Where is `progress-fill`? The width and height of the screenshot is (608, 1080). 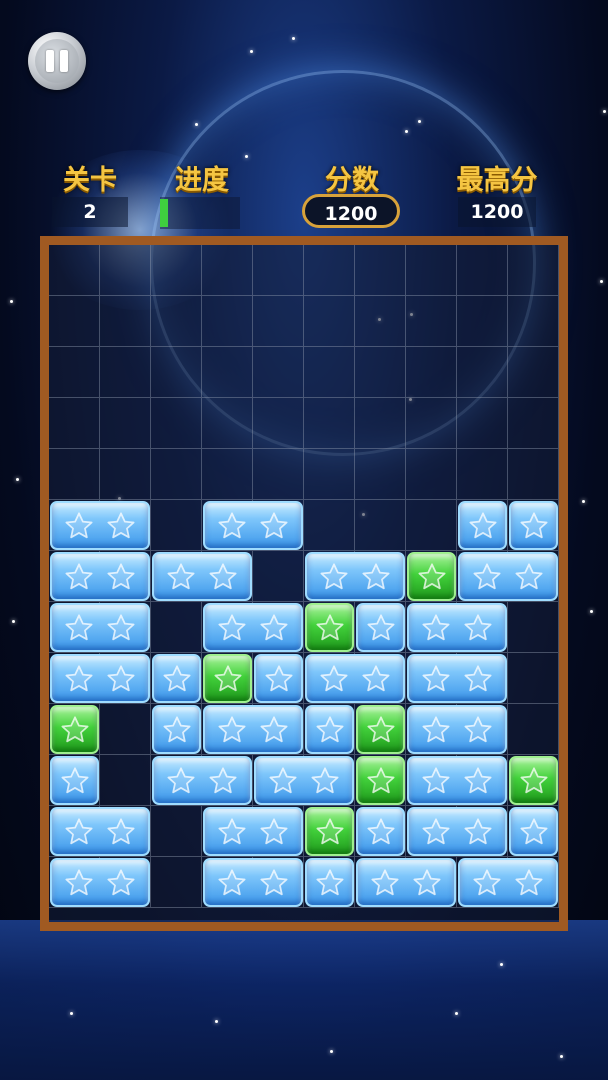
progress-fill is located at coordinates (164, 213).